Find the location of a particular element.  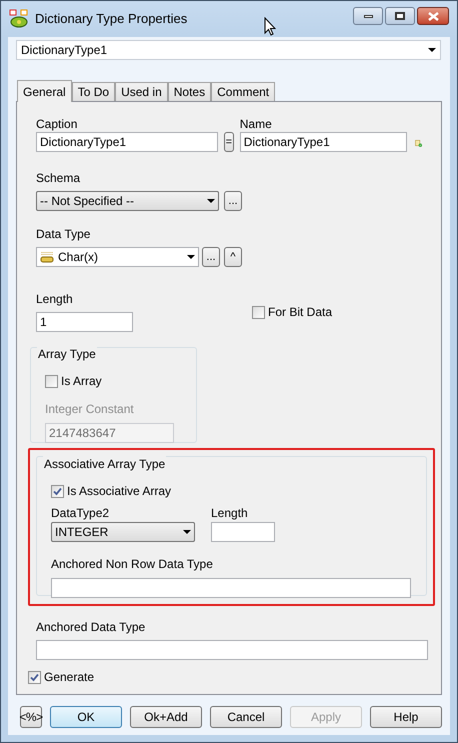

length-field is located at coordinates (243, 532).